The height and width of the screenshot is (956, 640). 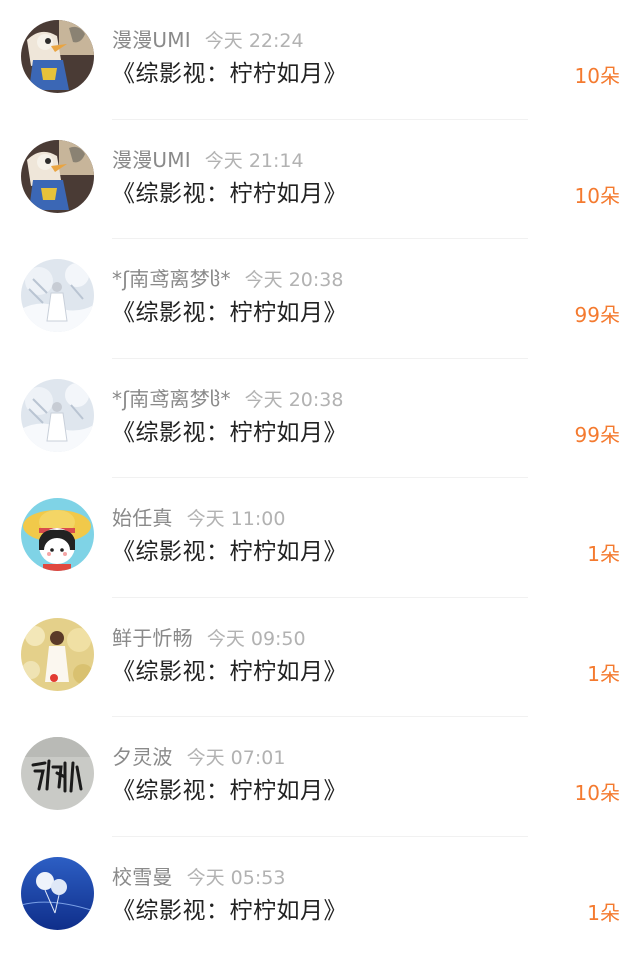 What do you see at coordinates (142, 877) in the screenshot?
I see `user-name: 校雪曼` at bounding box center [142, 877].